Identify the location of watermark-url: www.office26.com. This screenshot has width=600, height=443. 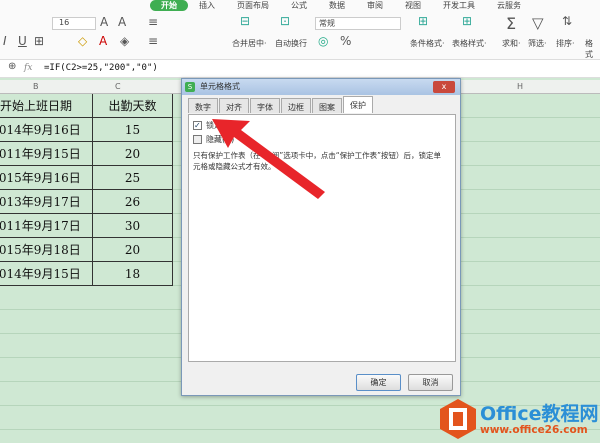
(534, 430).